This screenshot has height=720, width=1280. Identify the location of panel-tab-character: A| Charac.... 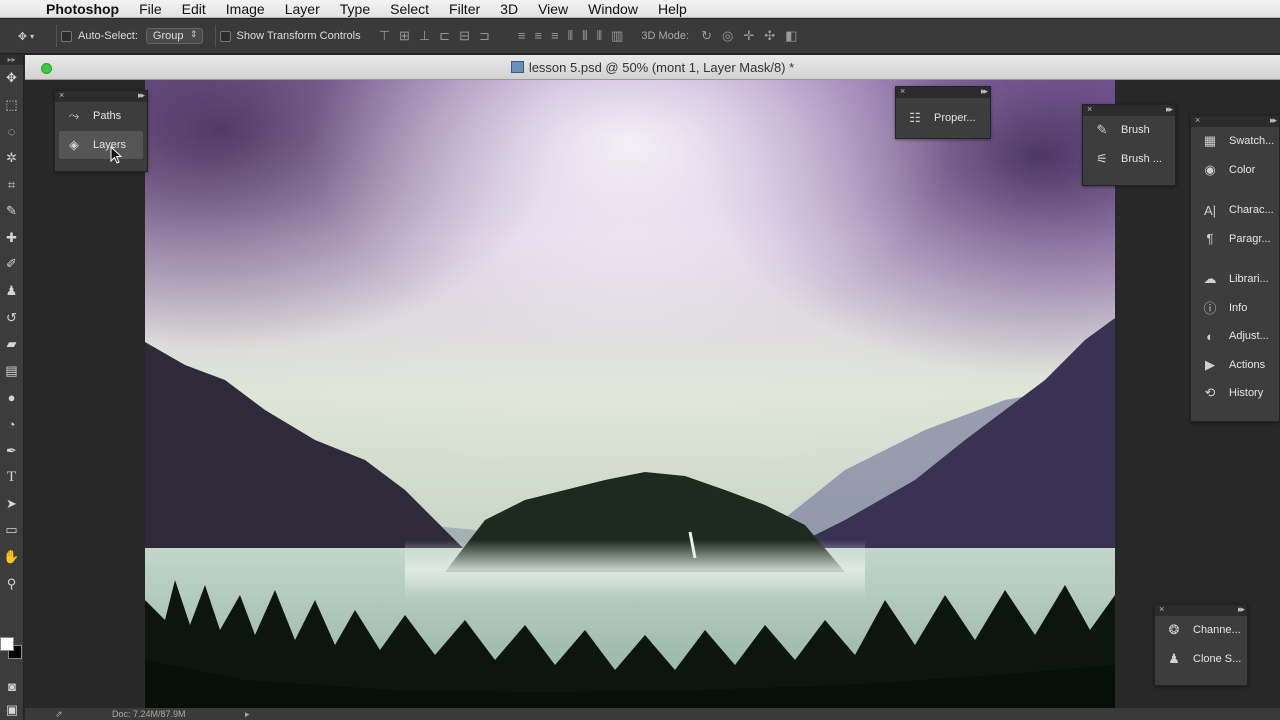
(1235, 210).